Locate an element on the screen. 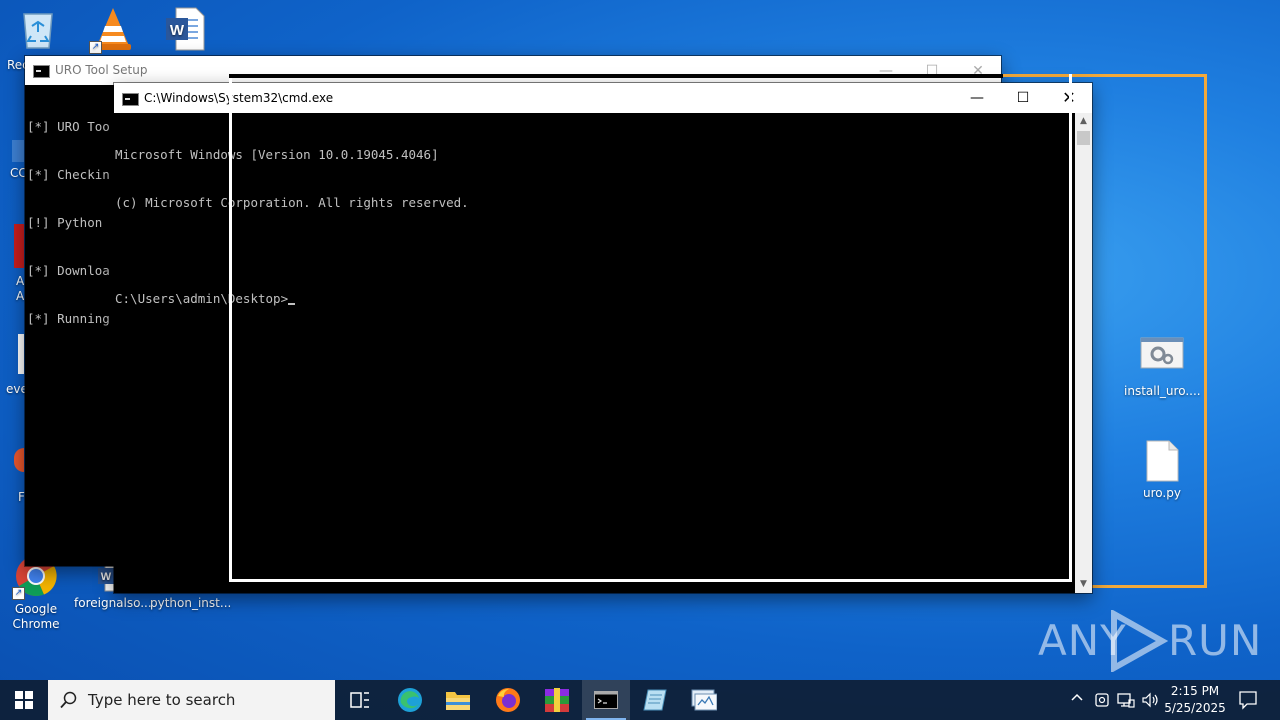 This screenshot has height=720, width=1280. console-line: [*] URO Too is located at coordinates (68, 126).